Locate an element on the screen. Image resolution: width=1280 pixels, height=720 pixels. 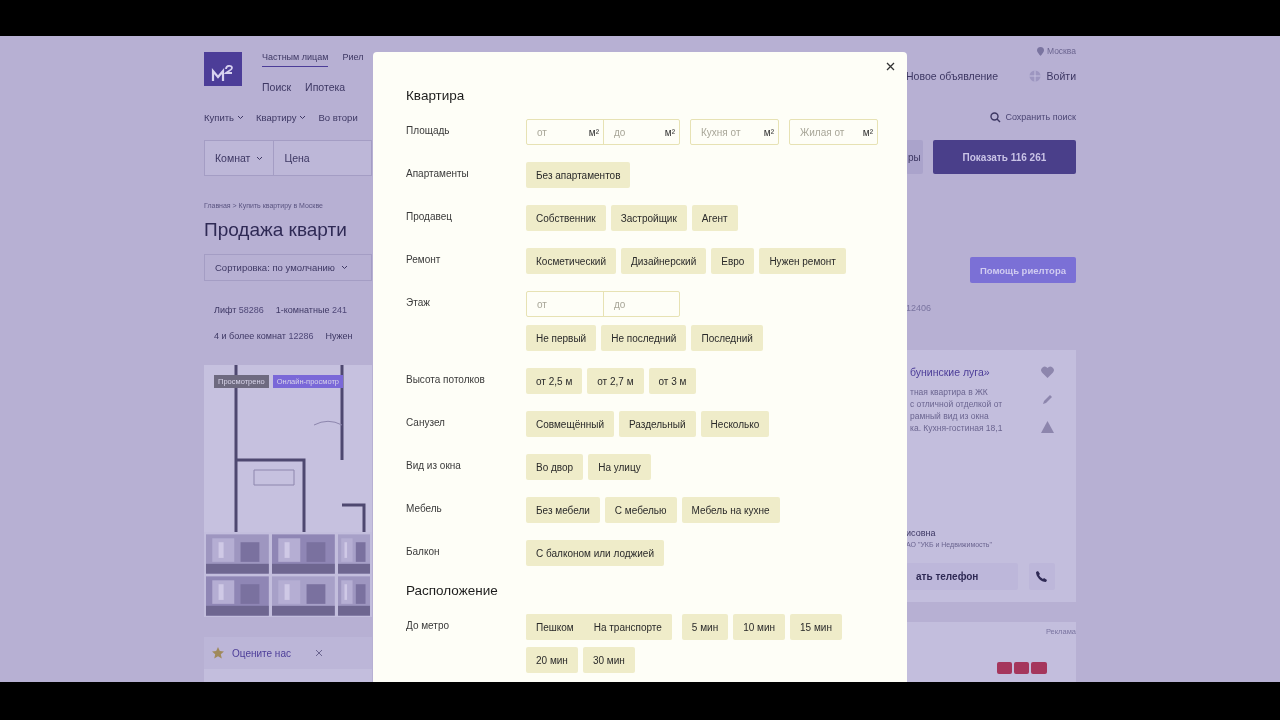
filter-label: До метро is located at coordinates (428, 626).